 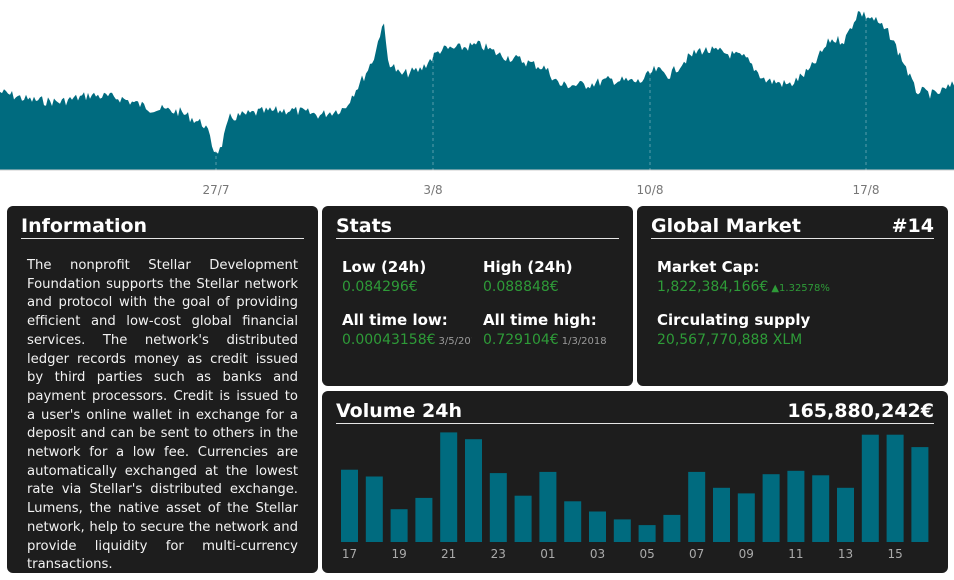 What do you see at coordinates (498, 554) in the screenshot?
I see `volume-tick-23: 23` at bounding box center [498, 554].